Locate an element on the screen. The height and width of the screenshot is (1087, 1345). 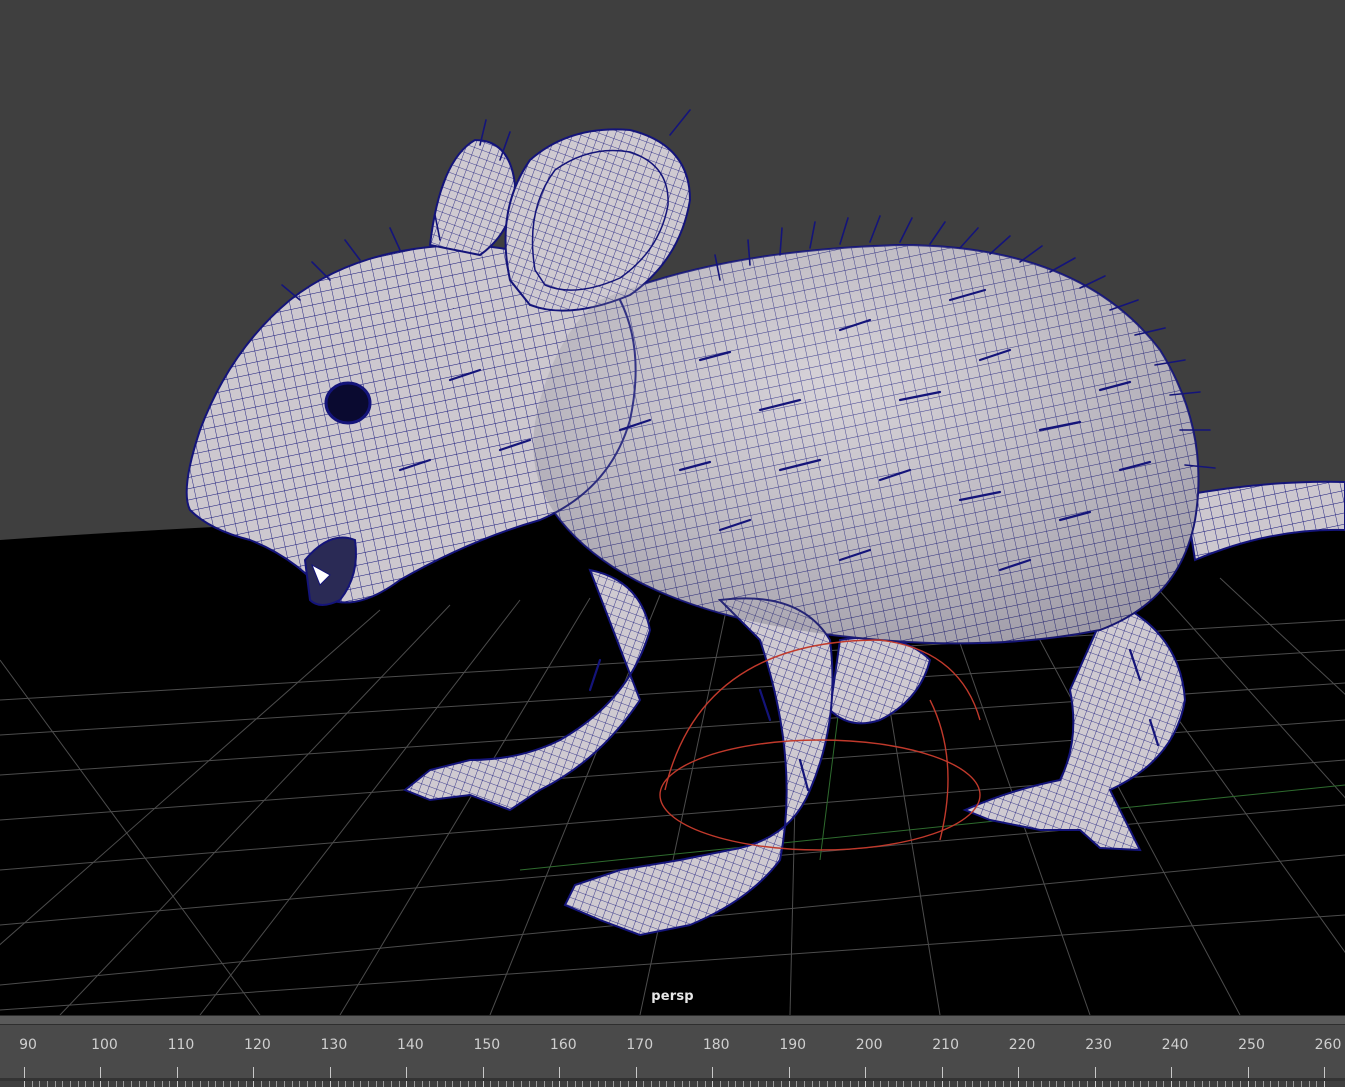
frame-tick-label: 100 is located at coordinates (104, 1045).